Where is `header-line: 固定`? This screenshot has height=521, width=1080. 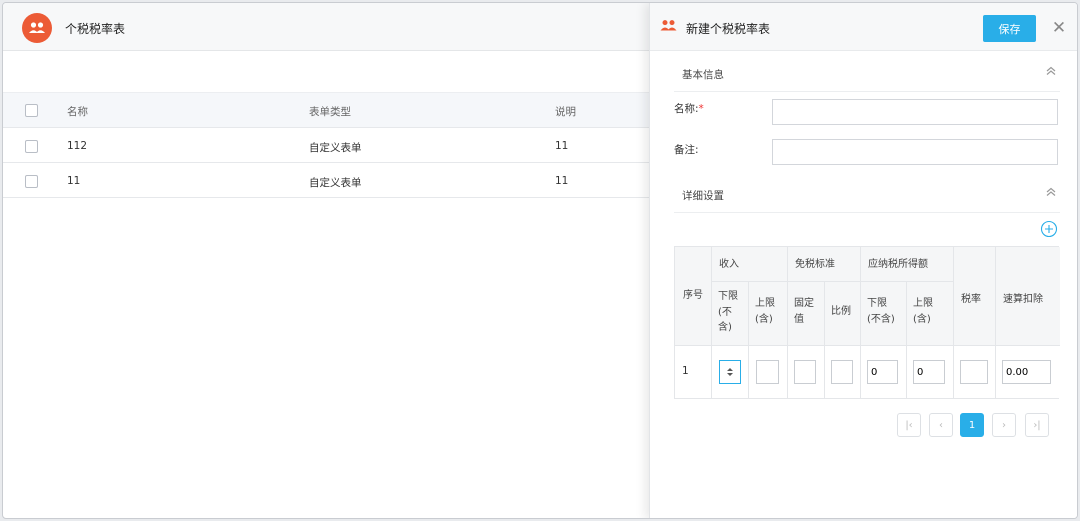
header-line: 固定 is located at coordinates (804, 303).